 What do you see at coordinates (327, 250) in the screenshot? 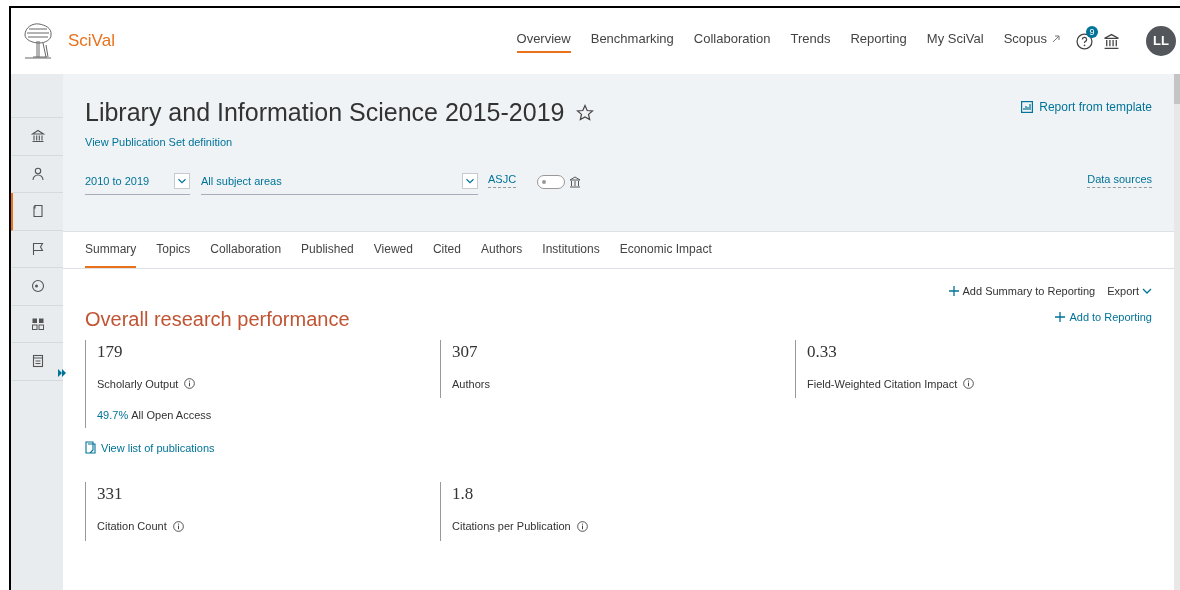
I see `tab: Published` at bounding box center [327, 250].